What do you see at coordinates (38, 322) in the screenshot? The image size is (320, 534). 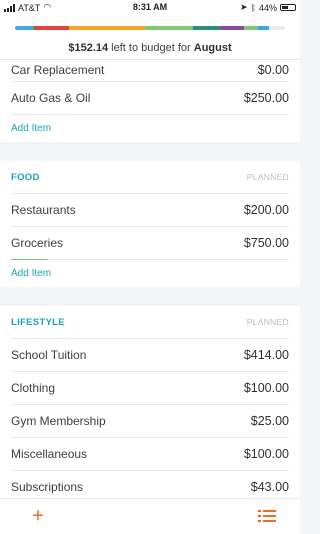 I see `section-title: LIFESTYLE` at bounding box center [38, 322].